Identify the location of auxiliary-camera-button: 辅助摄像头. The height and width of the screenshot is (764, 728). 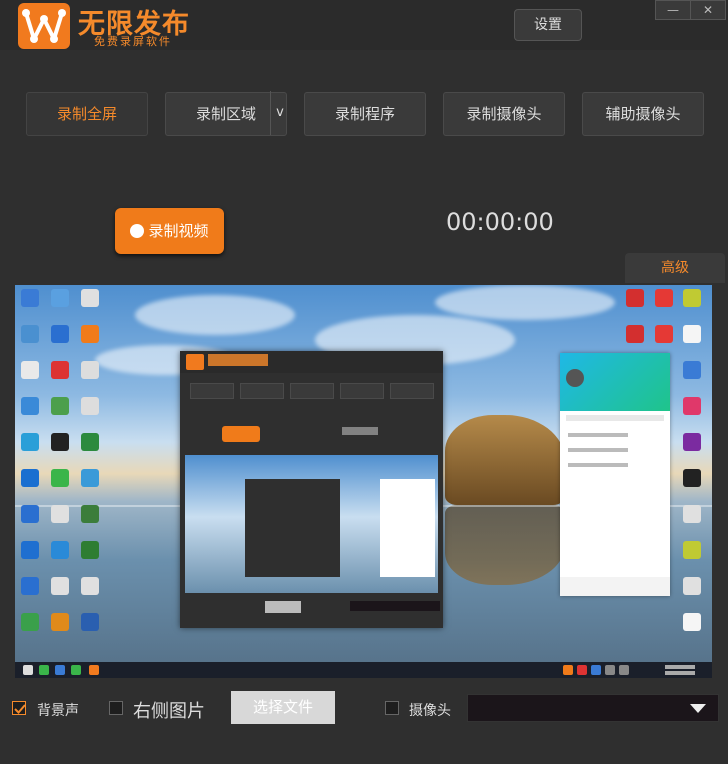
(643, 114).